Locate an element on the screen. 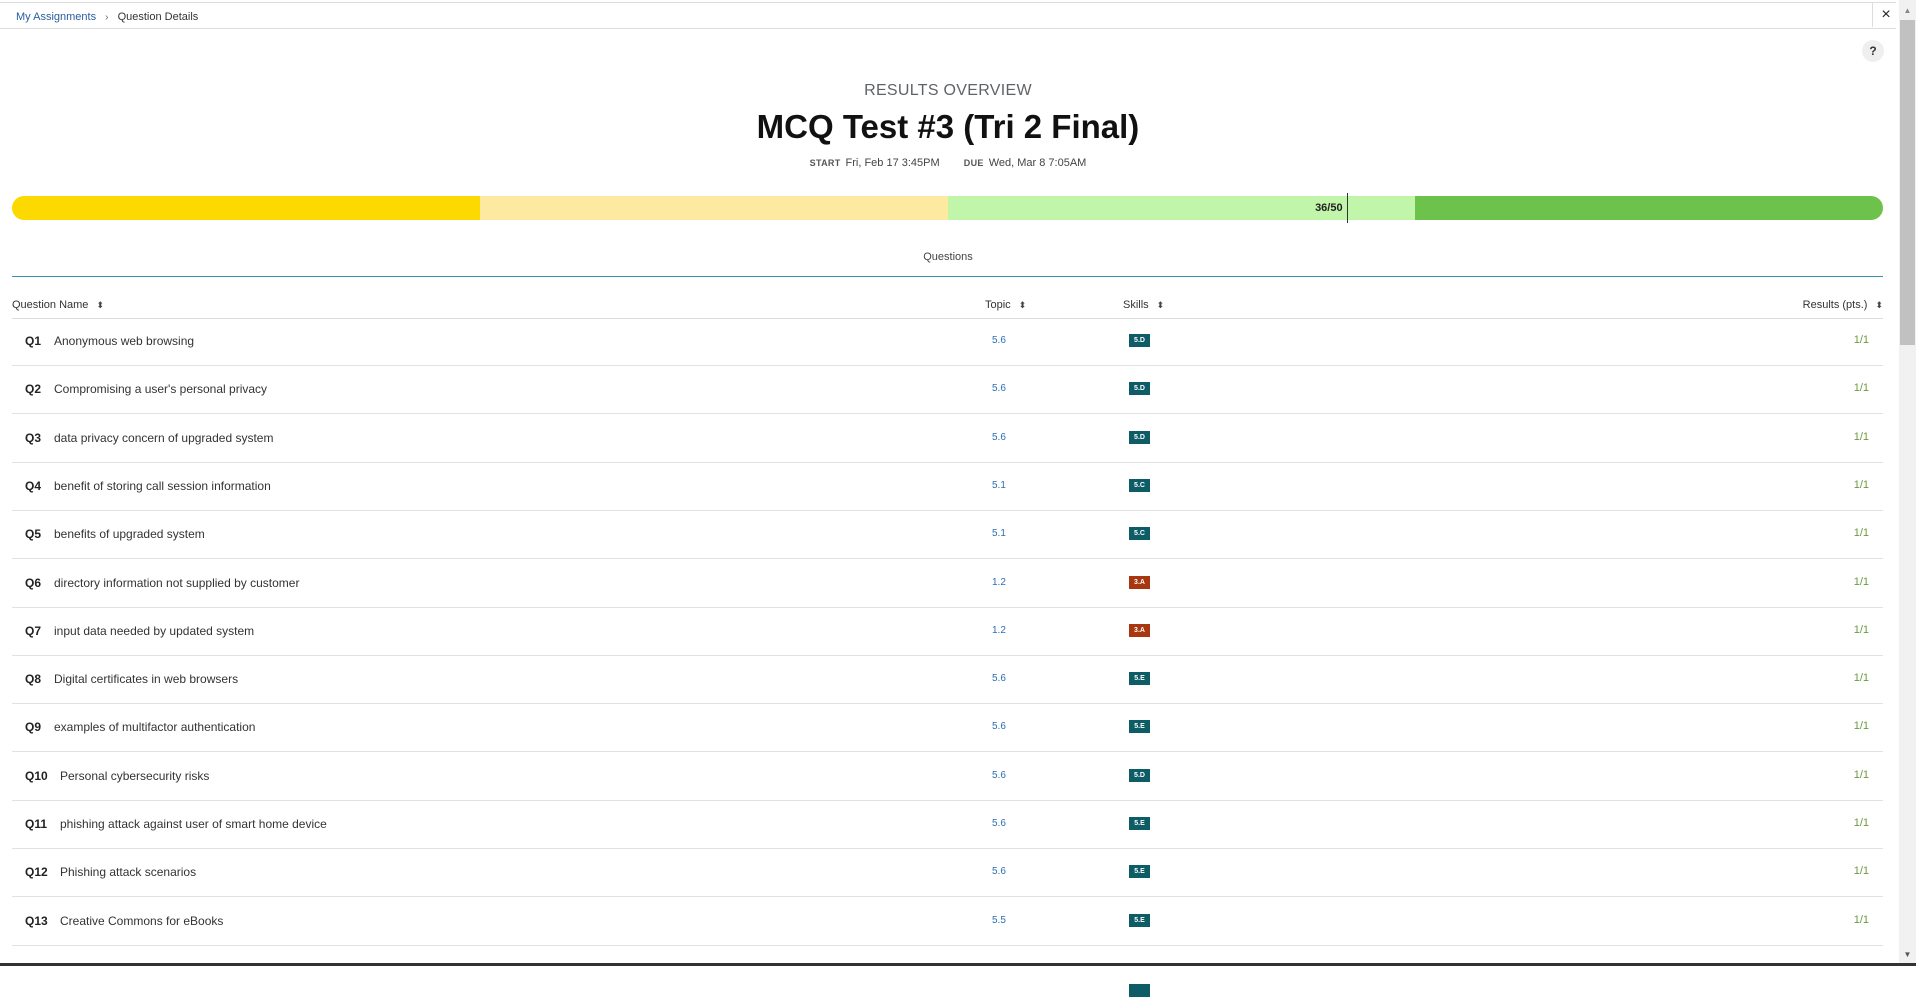 The width and height of the screenshot is (1916, 997). question-number: Q2 is located at coordinates (33, 389).